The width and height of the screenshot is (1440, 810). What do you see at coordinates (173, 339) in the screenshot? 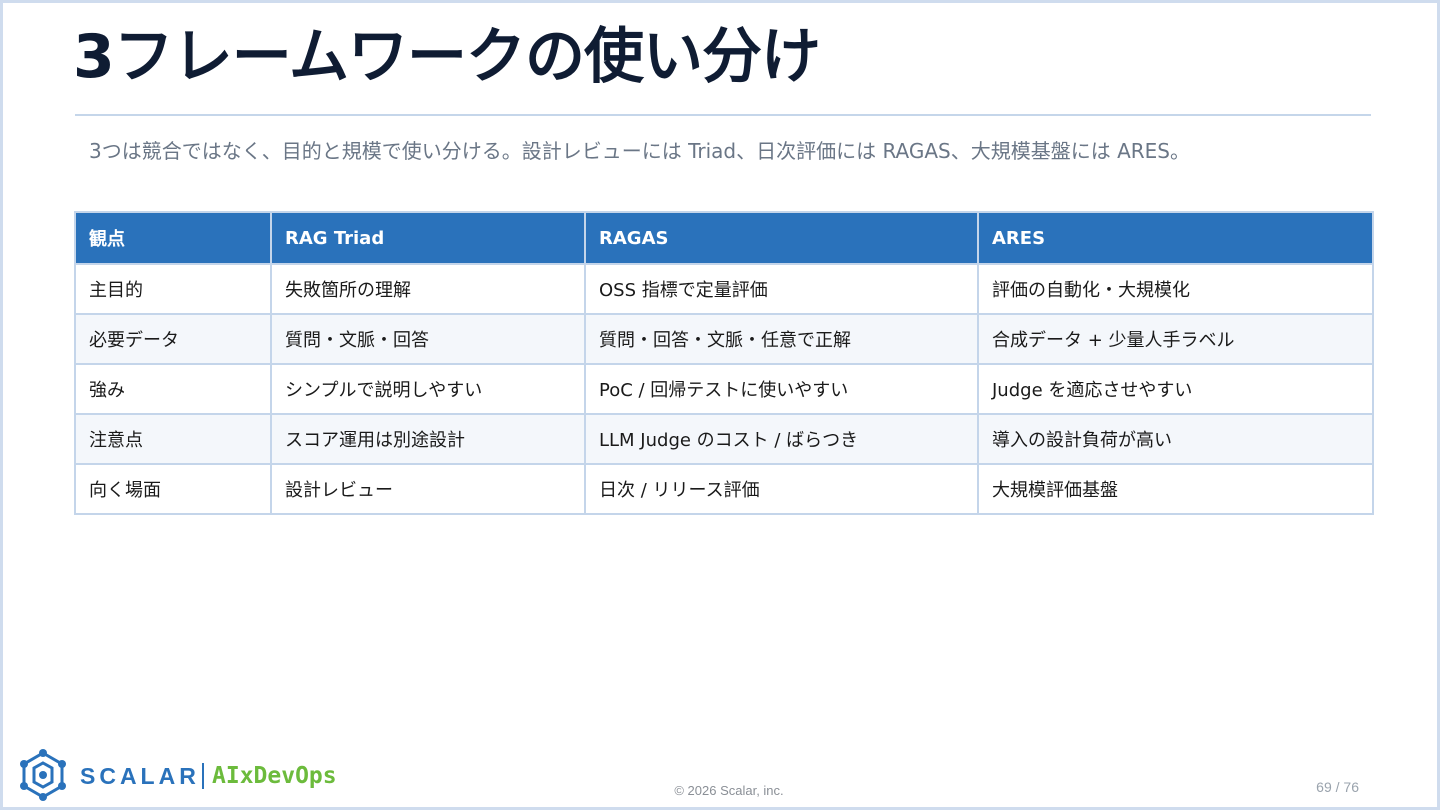
I see `row-label: 必要データ` at bounding box center [173, 339].